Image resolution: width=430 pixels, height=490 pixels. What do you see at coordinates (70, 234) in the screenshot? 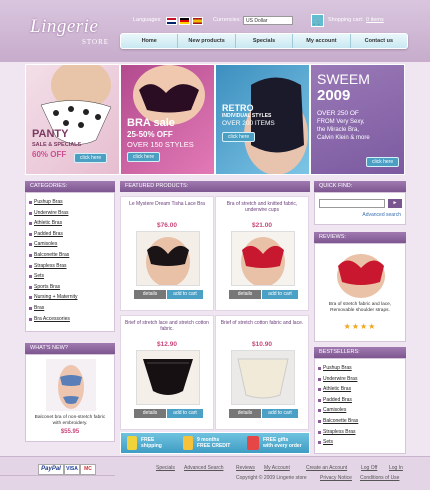
I see `category-item: Padded Bras` at bounding box center [70, 234].